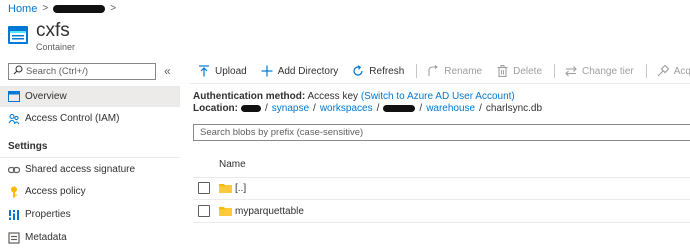 This screenshot has height=251, width=690. Describe the element at coordinates (90, 96) in the screenshot. I see `sidebar-item-overview: Overview` at that location.